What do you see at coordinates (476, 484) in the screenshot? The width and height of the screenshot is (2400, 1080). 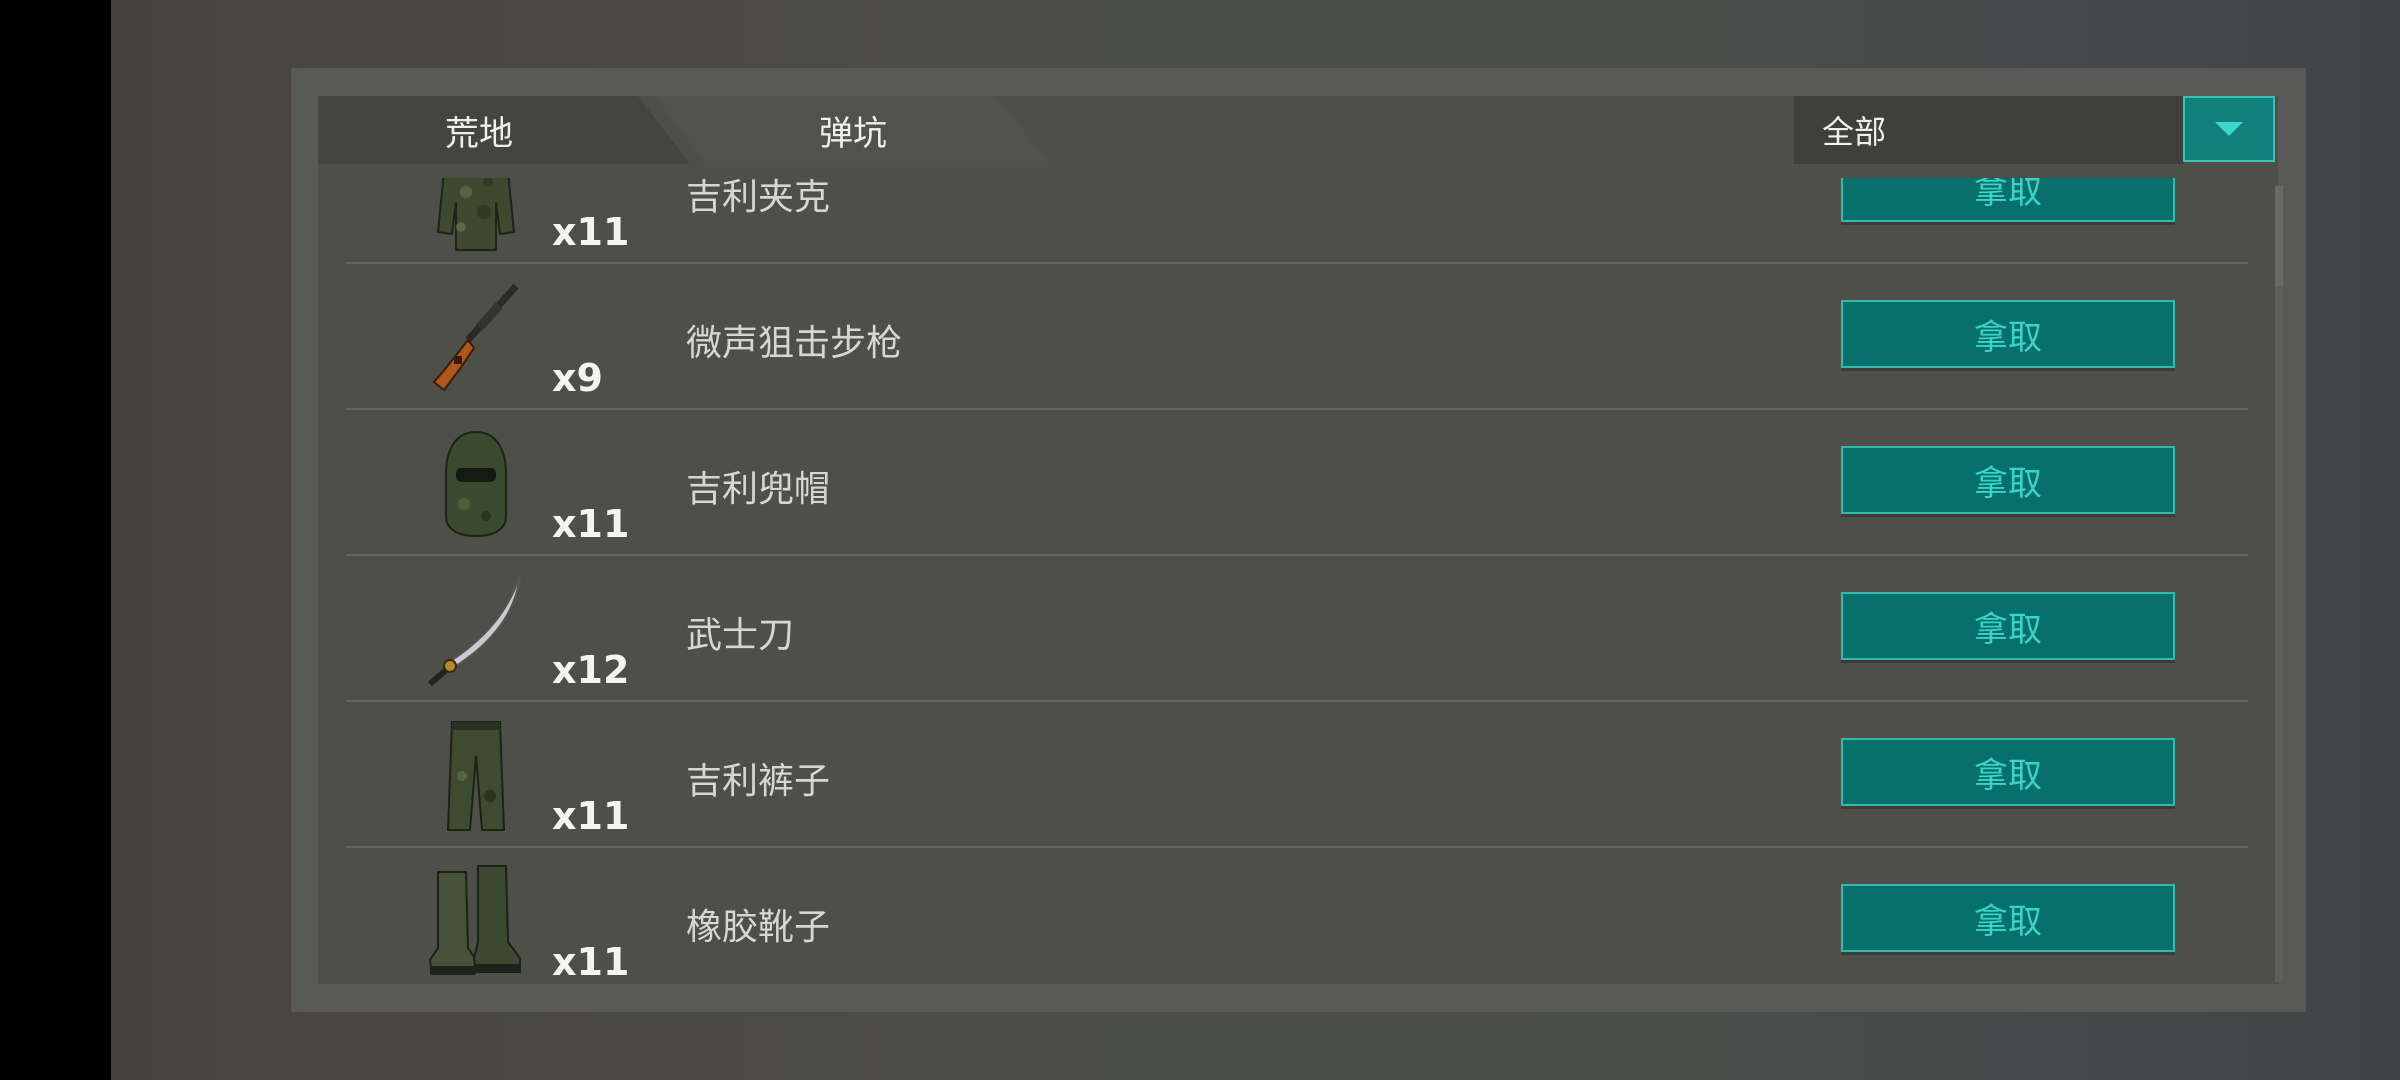 I see `ghillie-hood-icon` at bounding box center [476, 484].